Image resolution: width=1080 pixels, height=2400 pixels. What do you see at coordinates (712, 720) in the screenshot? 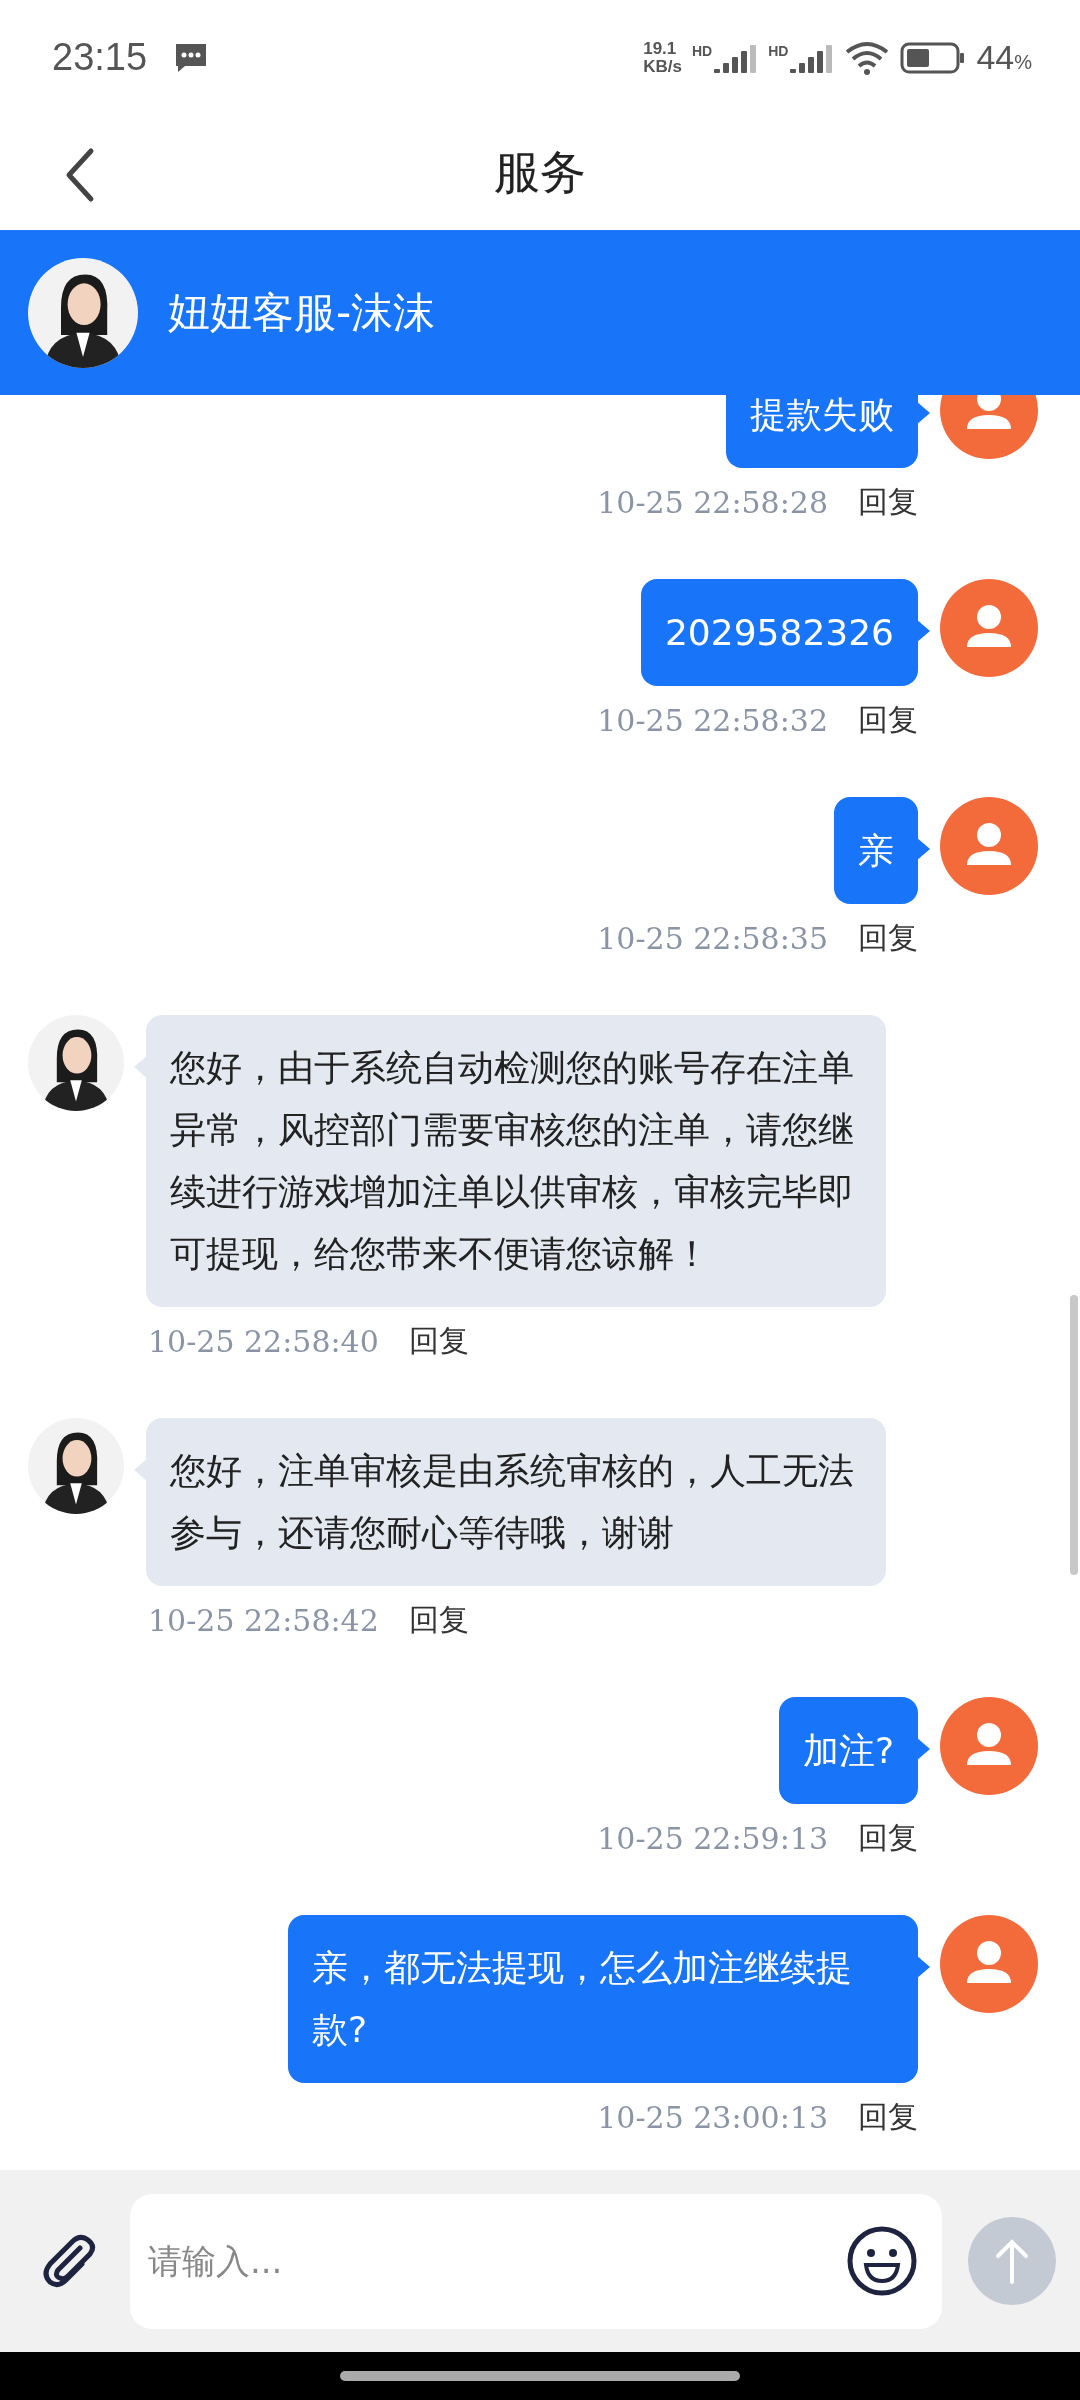
I see `message-time: 10-25 22:58:32` at bounding box center [712, 720].